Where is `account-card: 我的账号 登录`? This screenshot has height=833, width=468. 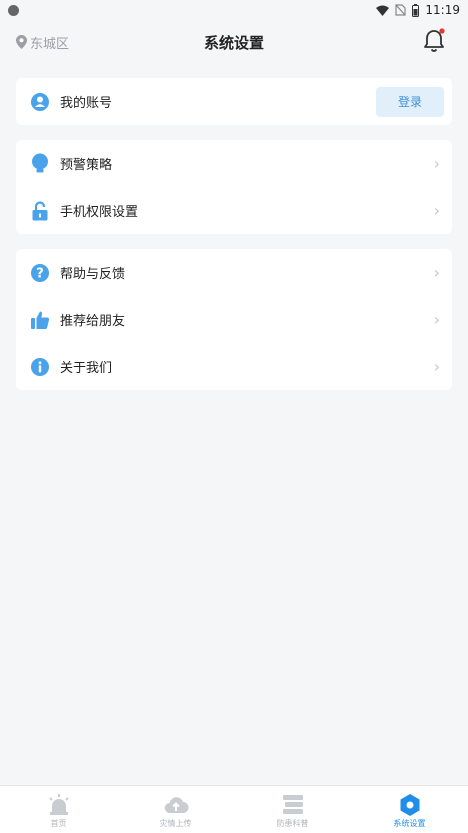 account-card: 我的账号 登录 is located at coordinates (234, 101).